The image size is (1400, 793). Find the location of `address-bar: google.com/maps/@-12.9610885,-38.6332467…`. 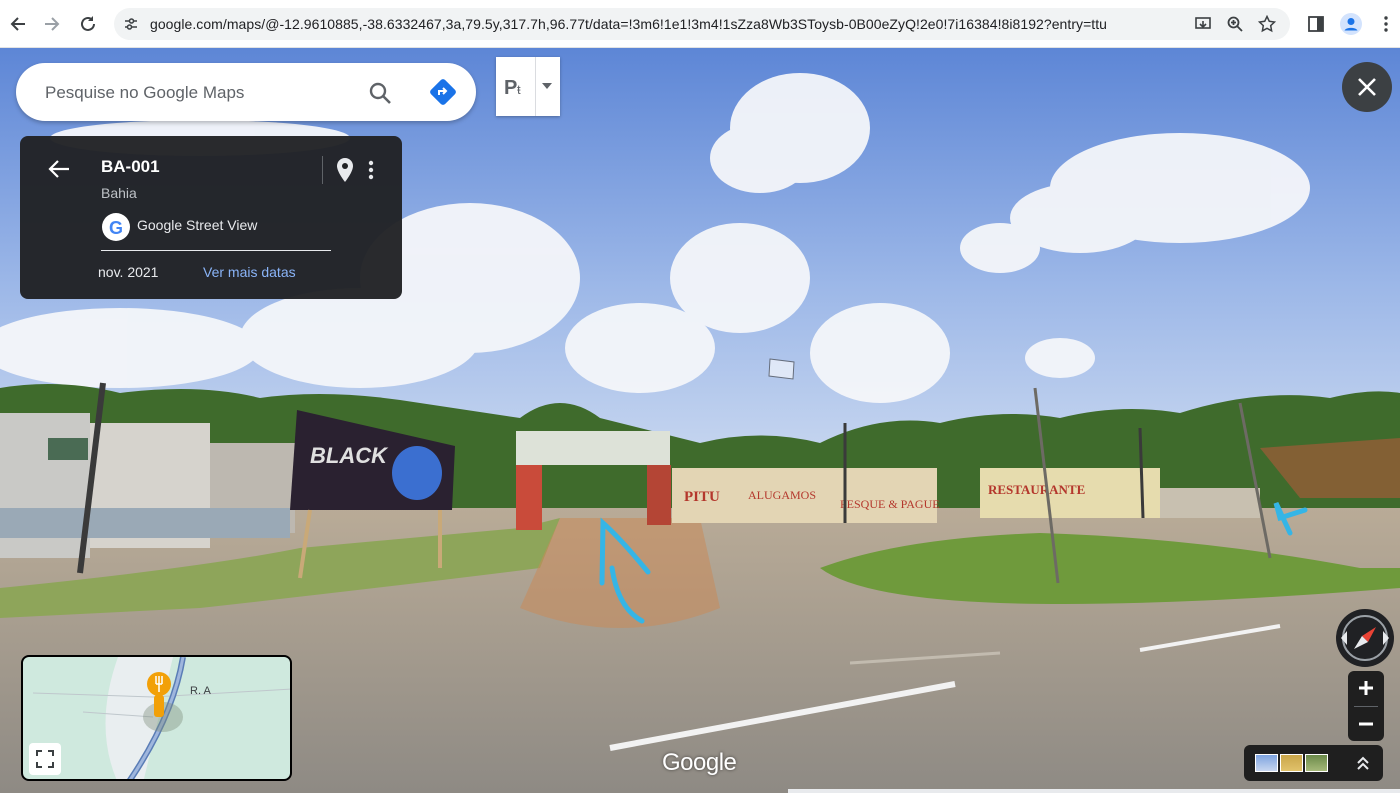

address-bar: google.com/maps/@-12.9610885,-38.6332467… is located at coordinates (702, 24).